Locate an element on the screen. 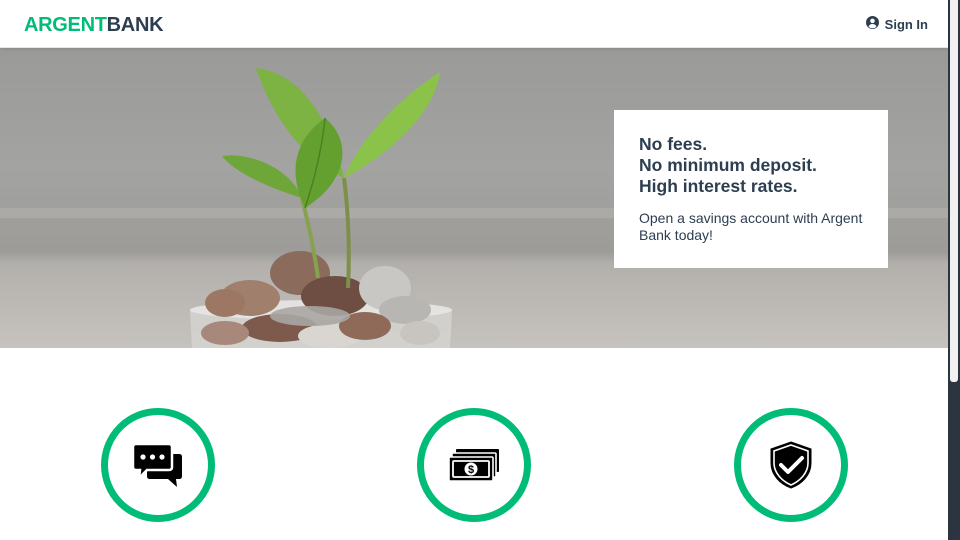 The height and width of the screenshot is (540, 960). security-shield-icon is located at coordinates (791, 465).